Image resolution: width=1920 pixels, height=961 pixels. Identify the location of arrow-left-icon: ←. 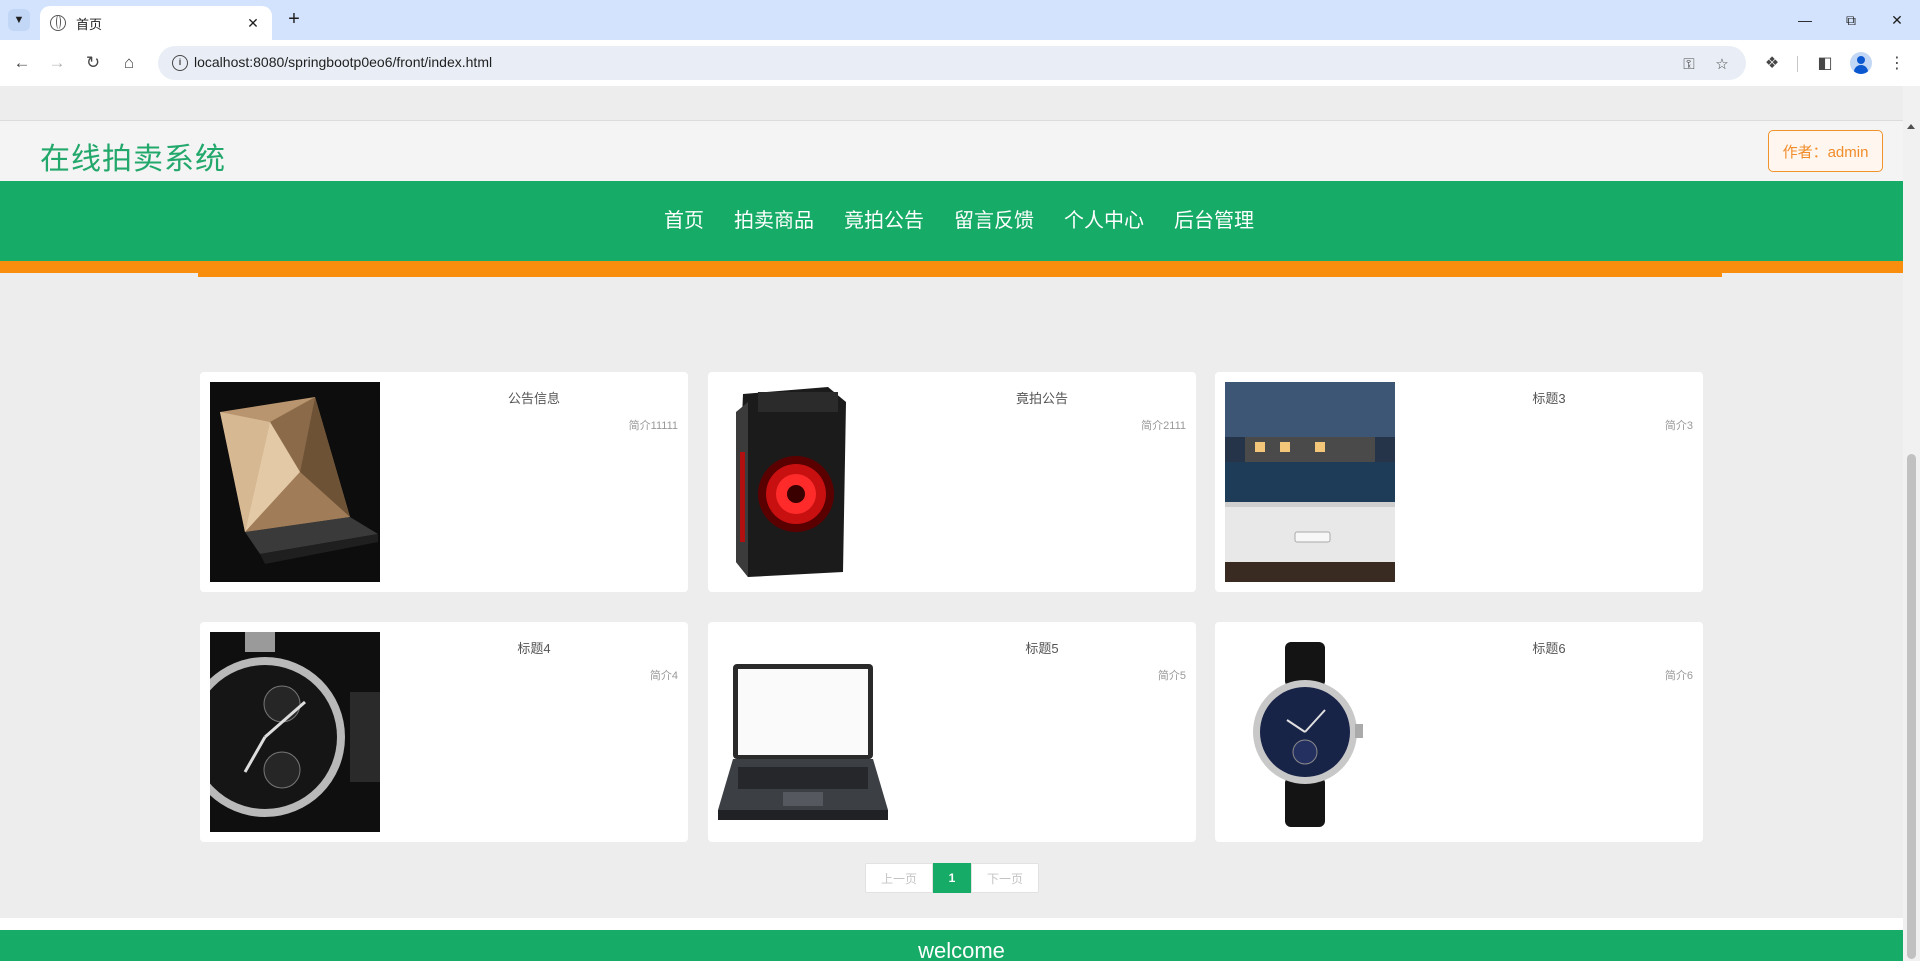
(22, 62).